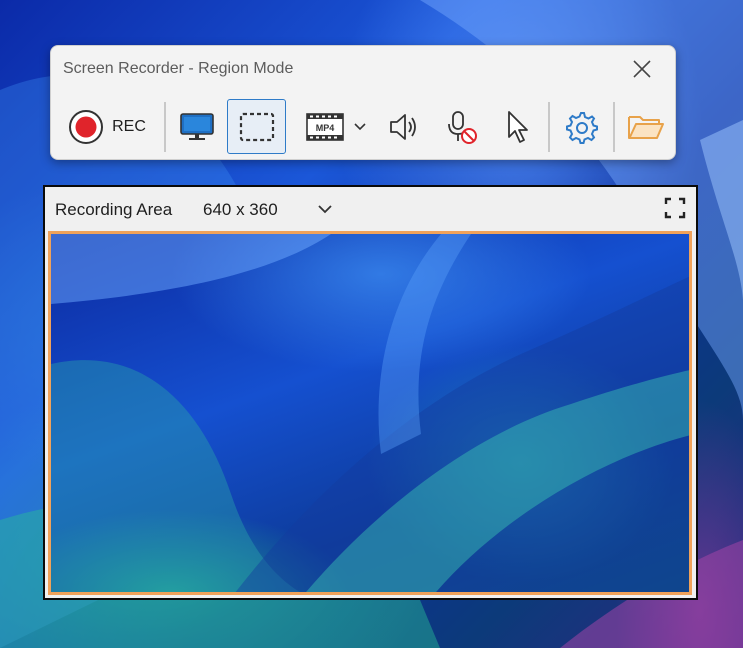  I want to click on monitor-icon, so click(197, 126).